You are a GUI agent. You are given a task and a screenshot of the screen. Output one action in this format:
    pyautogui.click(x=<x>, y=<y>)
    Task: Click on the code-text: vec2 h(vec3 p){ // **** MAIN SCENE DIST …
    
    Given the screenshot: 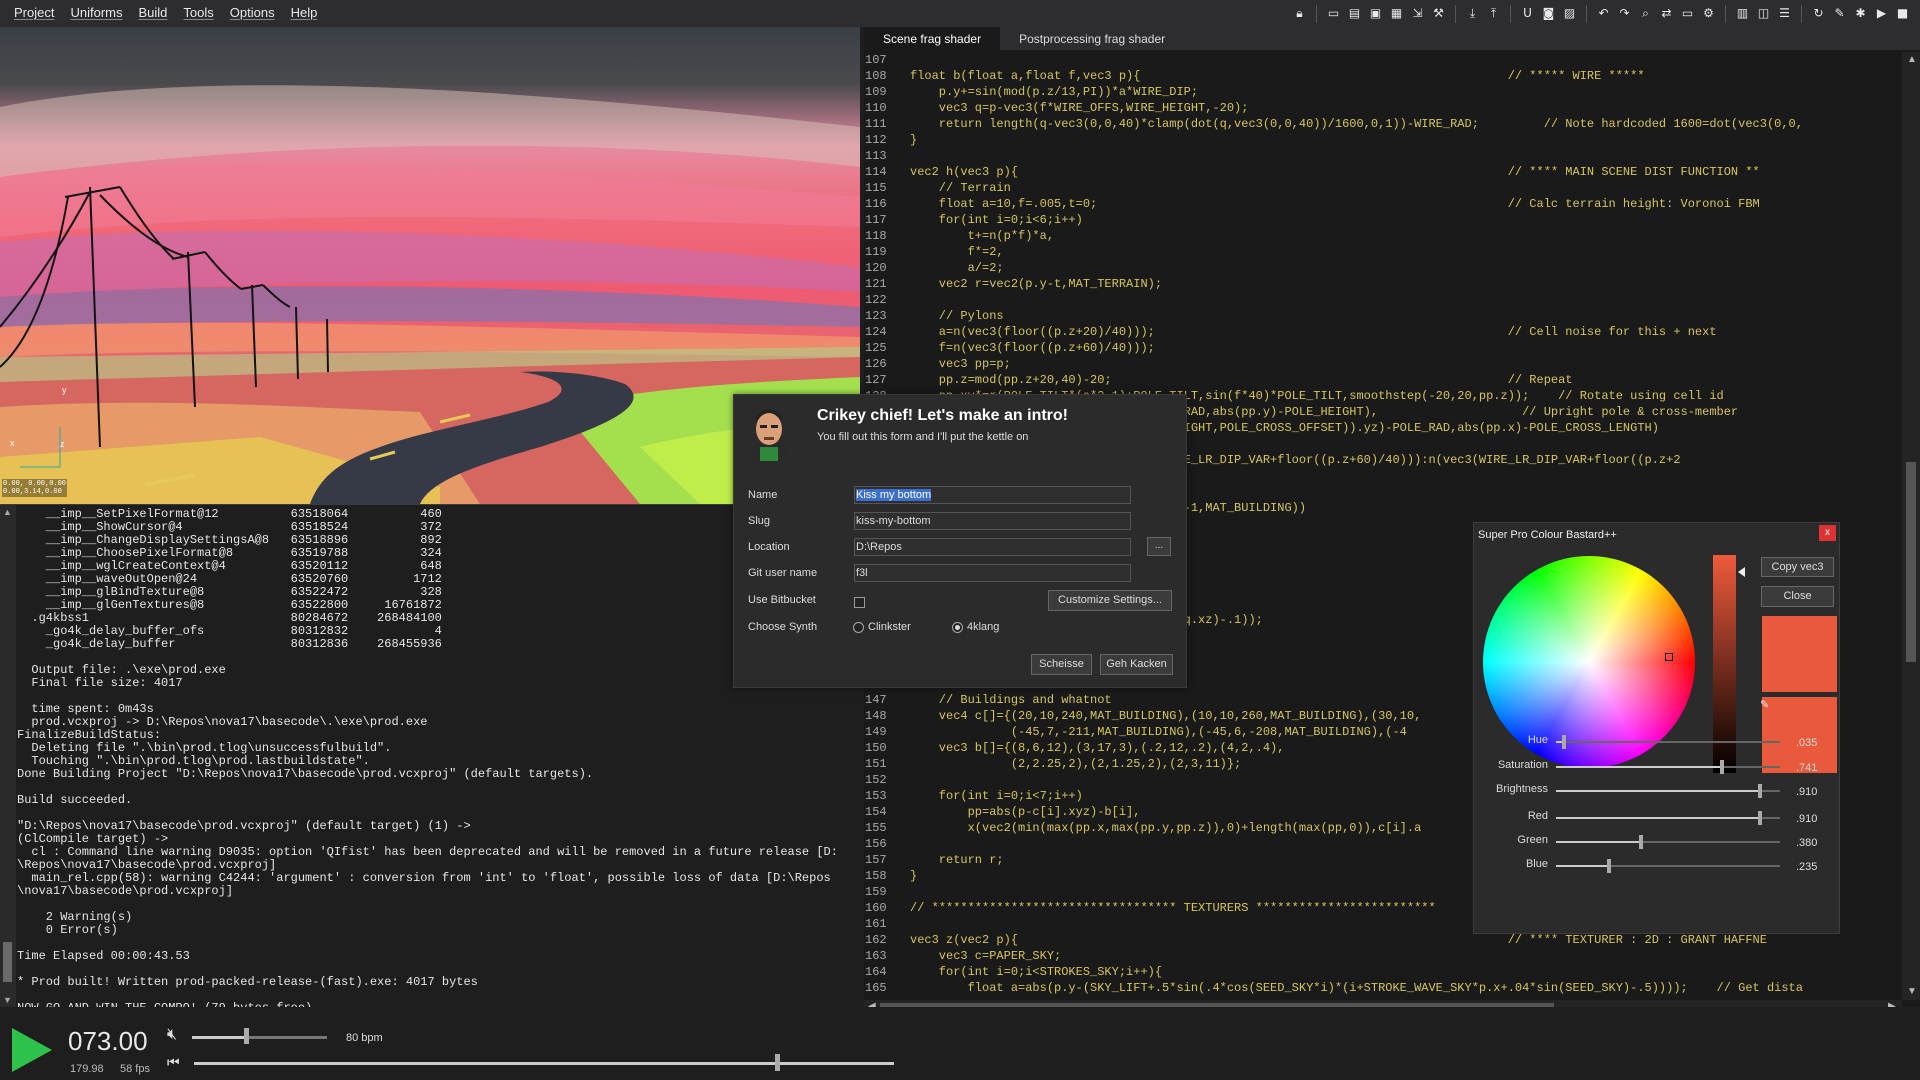 What is the action you would take?
    pyautogui.click(x=1335, y=172)
    